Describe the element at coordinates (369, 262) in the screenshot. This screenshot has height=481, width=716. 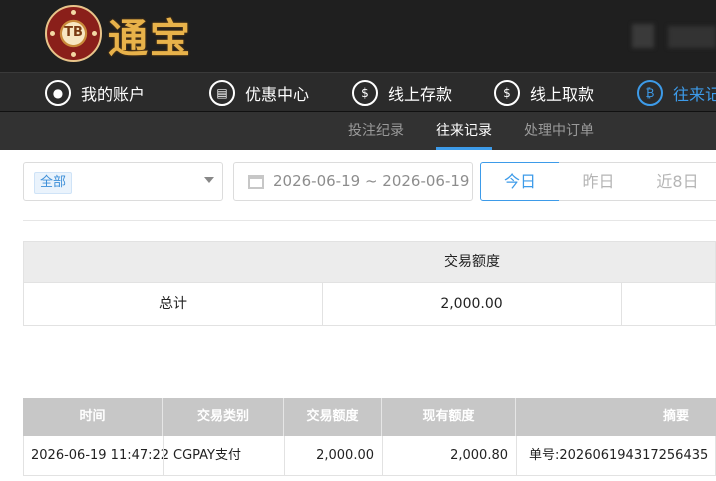
I see `summary-table-header: 交易额度` at that location.